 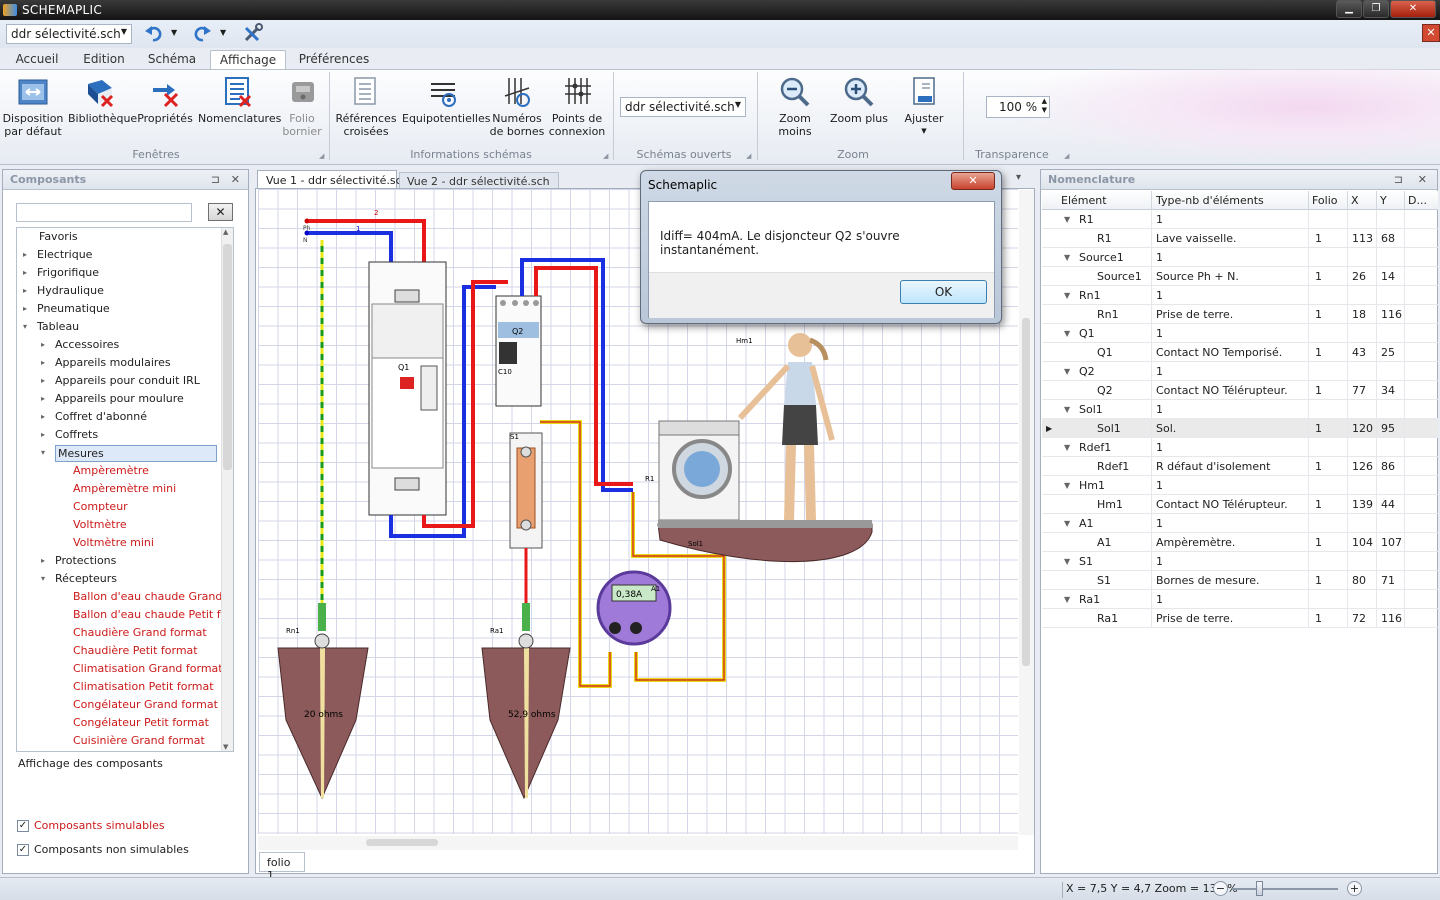 I want to click on table-row: S1 Bornes de mesure. 1 80 71, so click(x=1240, y=580).